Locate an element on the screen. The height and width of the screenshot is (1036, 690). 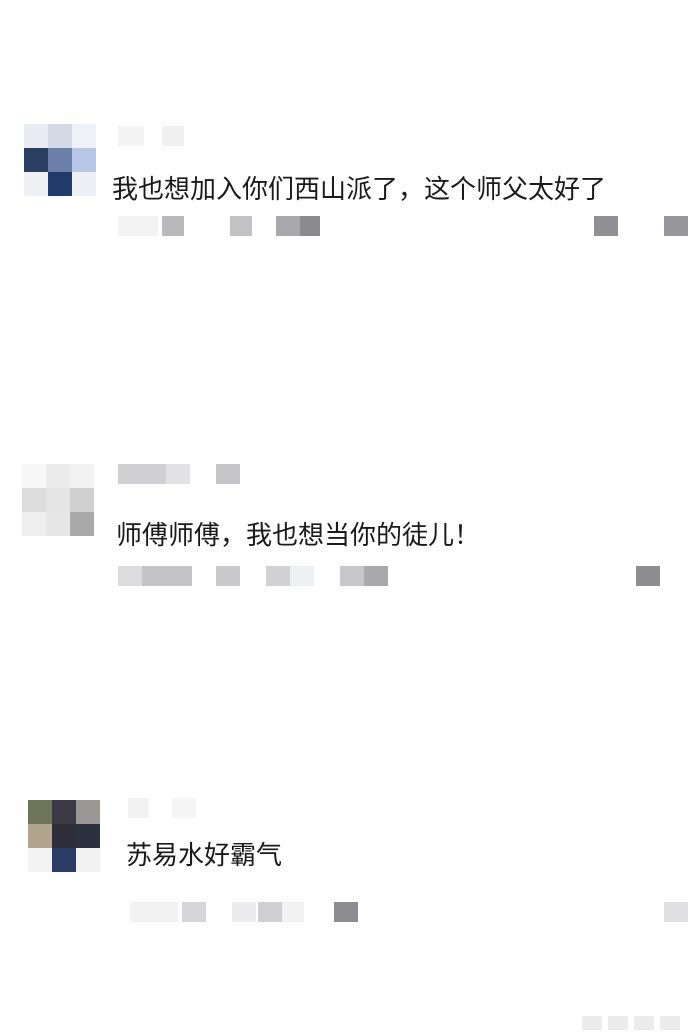
comment-text: 师傅师傅，我也想当你的徒儿！ is located at coordinates (298, 536).